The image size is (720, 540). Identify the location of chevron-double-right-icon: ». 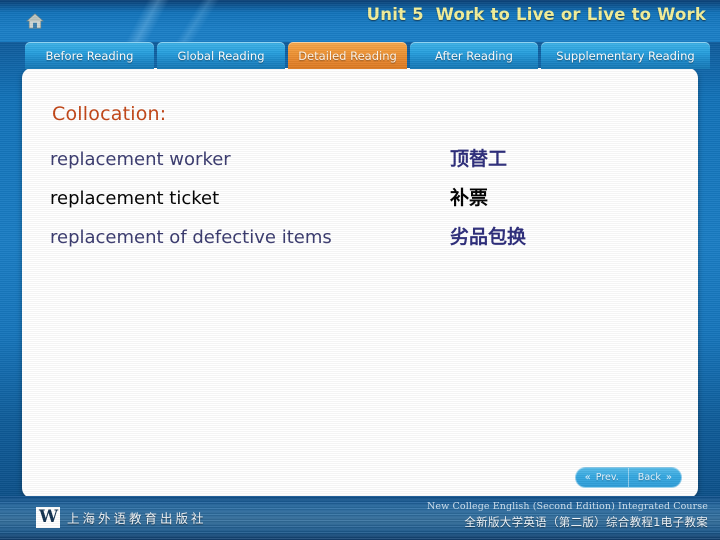
(668, 477).